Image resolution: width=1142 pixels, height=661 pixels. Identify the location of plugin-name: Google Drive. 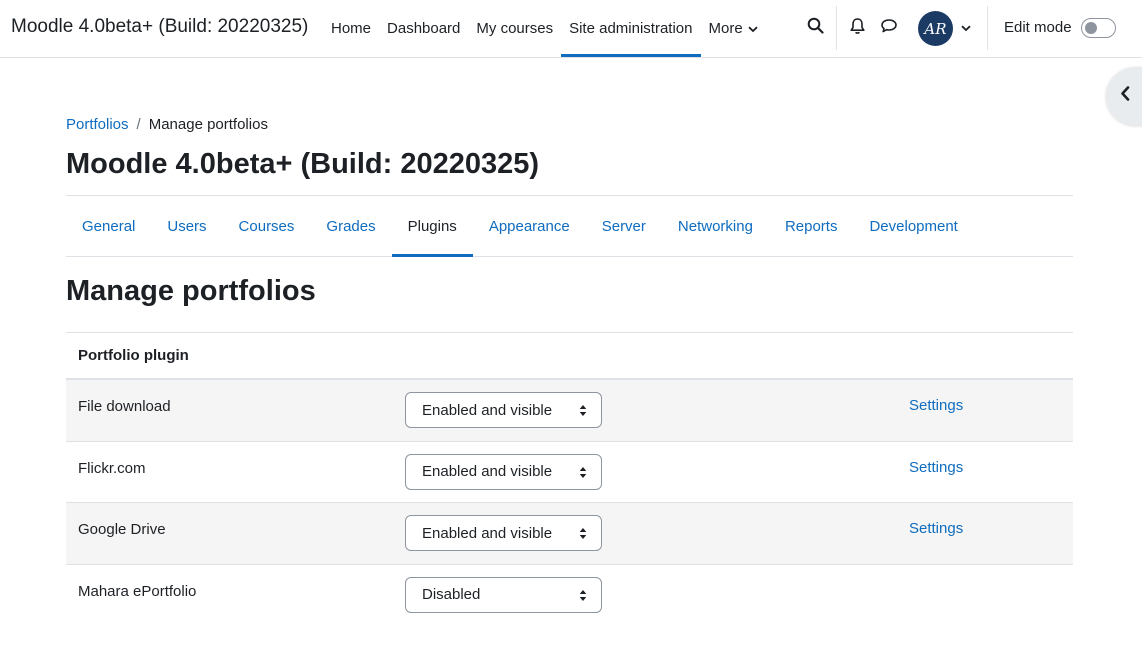
(122, 529).